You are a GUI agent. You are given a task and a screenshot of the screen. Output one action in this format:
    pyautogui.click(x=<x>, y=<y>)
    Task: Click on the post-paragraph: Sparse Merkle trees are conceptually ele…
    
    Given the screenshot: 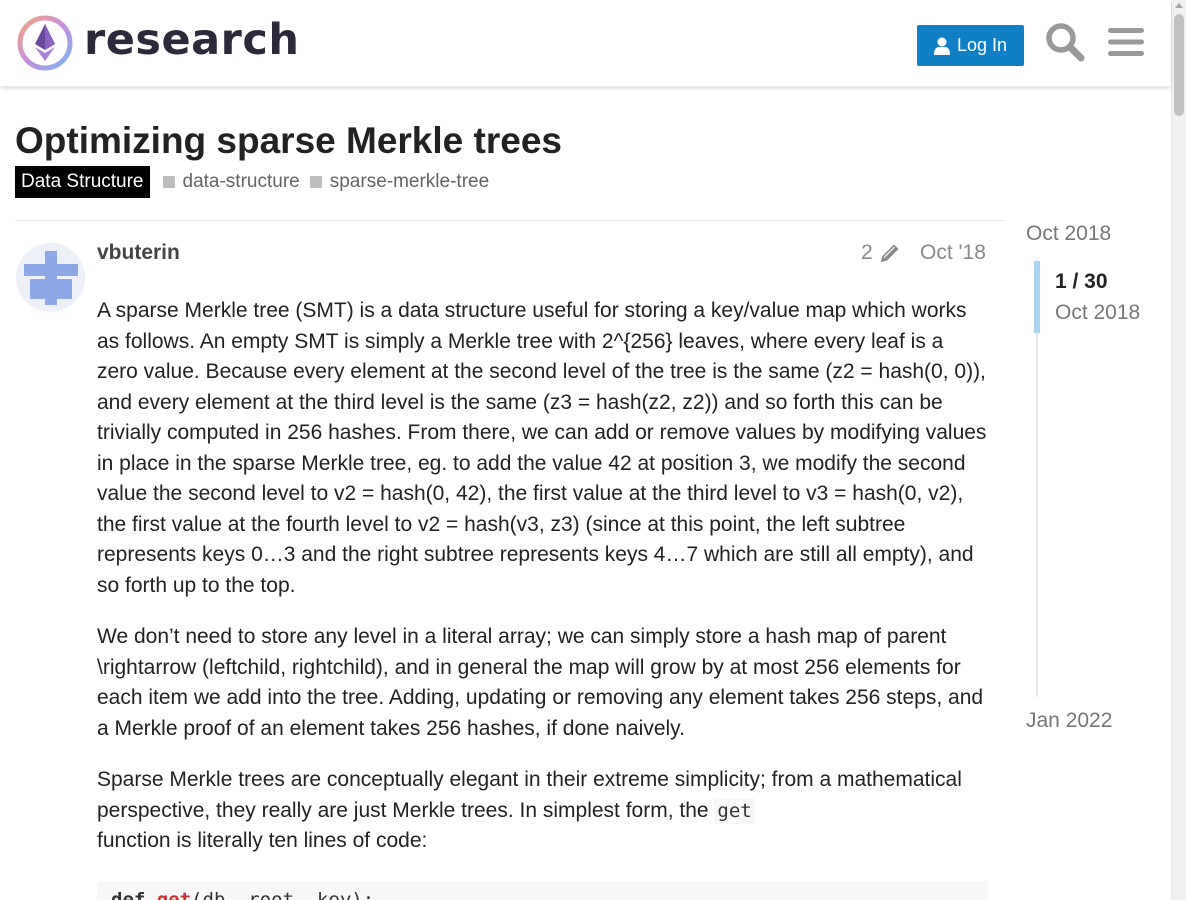 What is the action you would take?
    pyautogui.click(x=543, y=811)
    